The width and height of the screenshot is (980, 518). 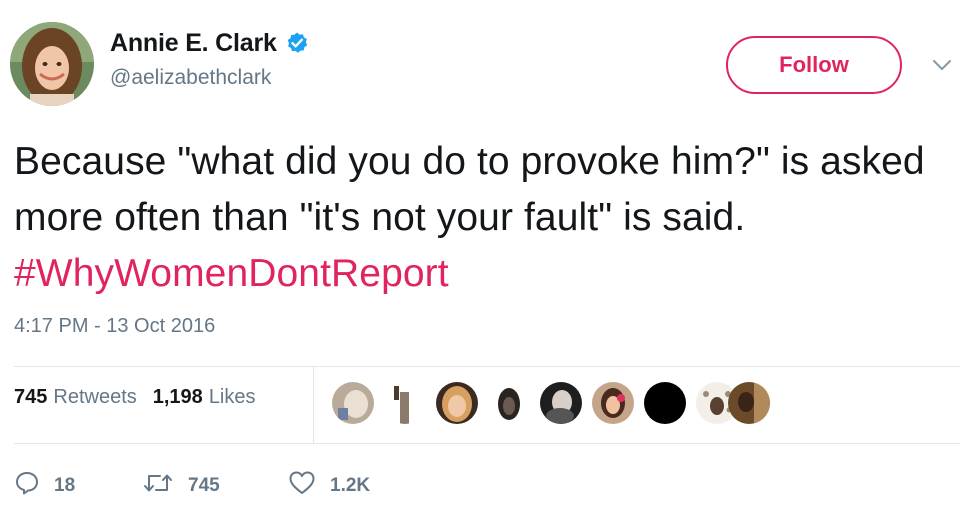 I want to click on avatar, so click(x=52, y=64).